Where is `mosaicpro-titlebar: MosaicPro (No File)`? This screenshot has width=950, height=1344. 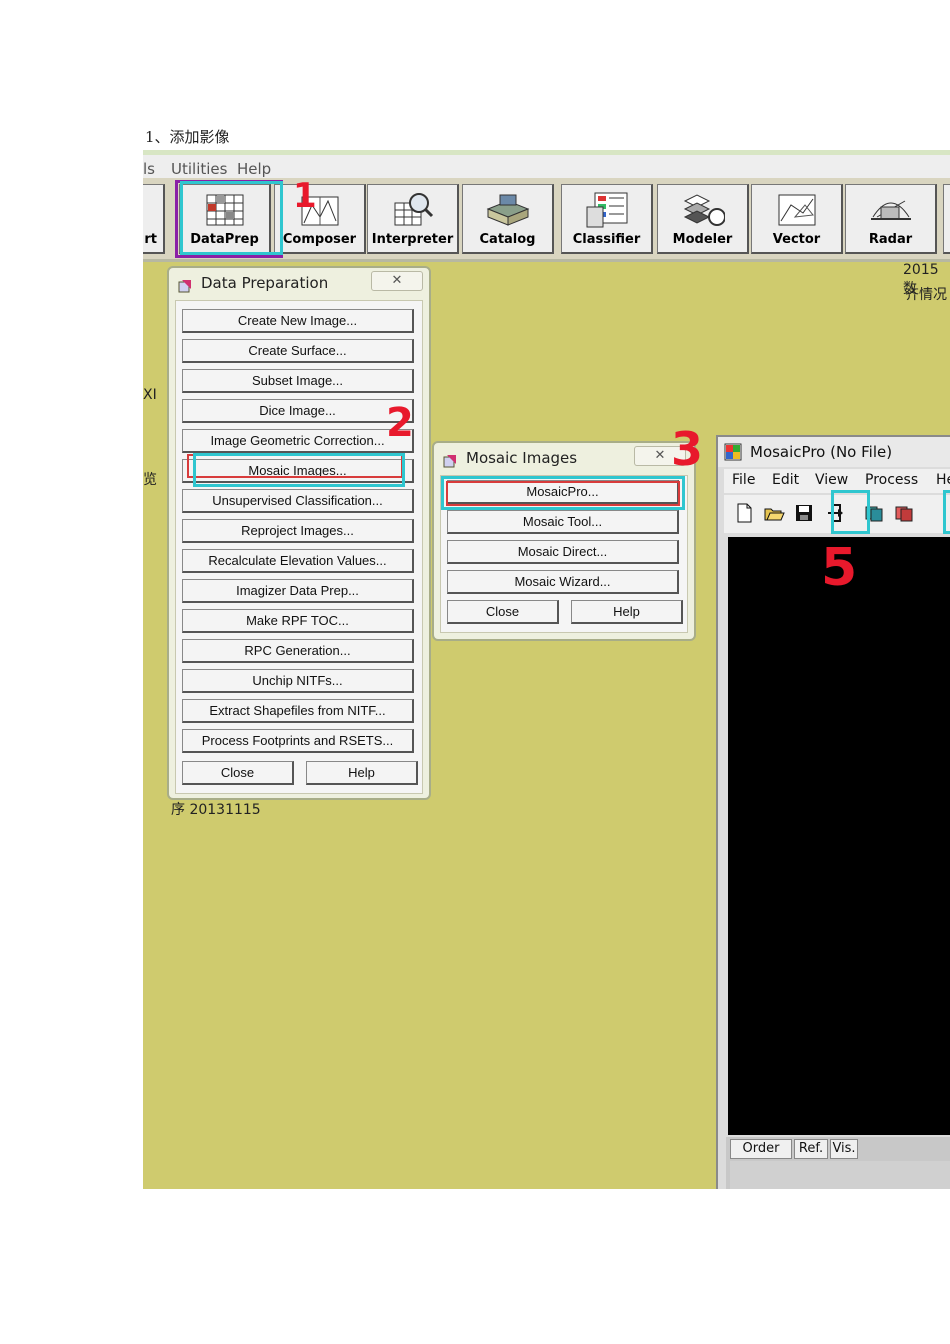 mosaicpro-titlebar: MosaicPro (No File) is located at coordinates (834, 452).